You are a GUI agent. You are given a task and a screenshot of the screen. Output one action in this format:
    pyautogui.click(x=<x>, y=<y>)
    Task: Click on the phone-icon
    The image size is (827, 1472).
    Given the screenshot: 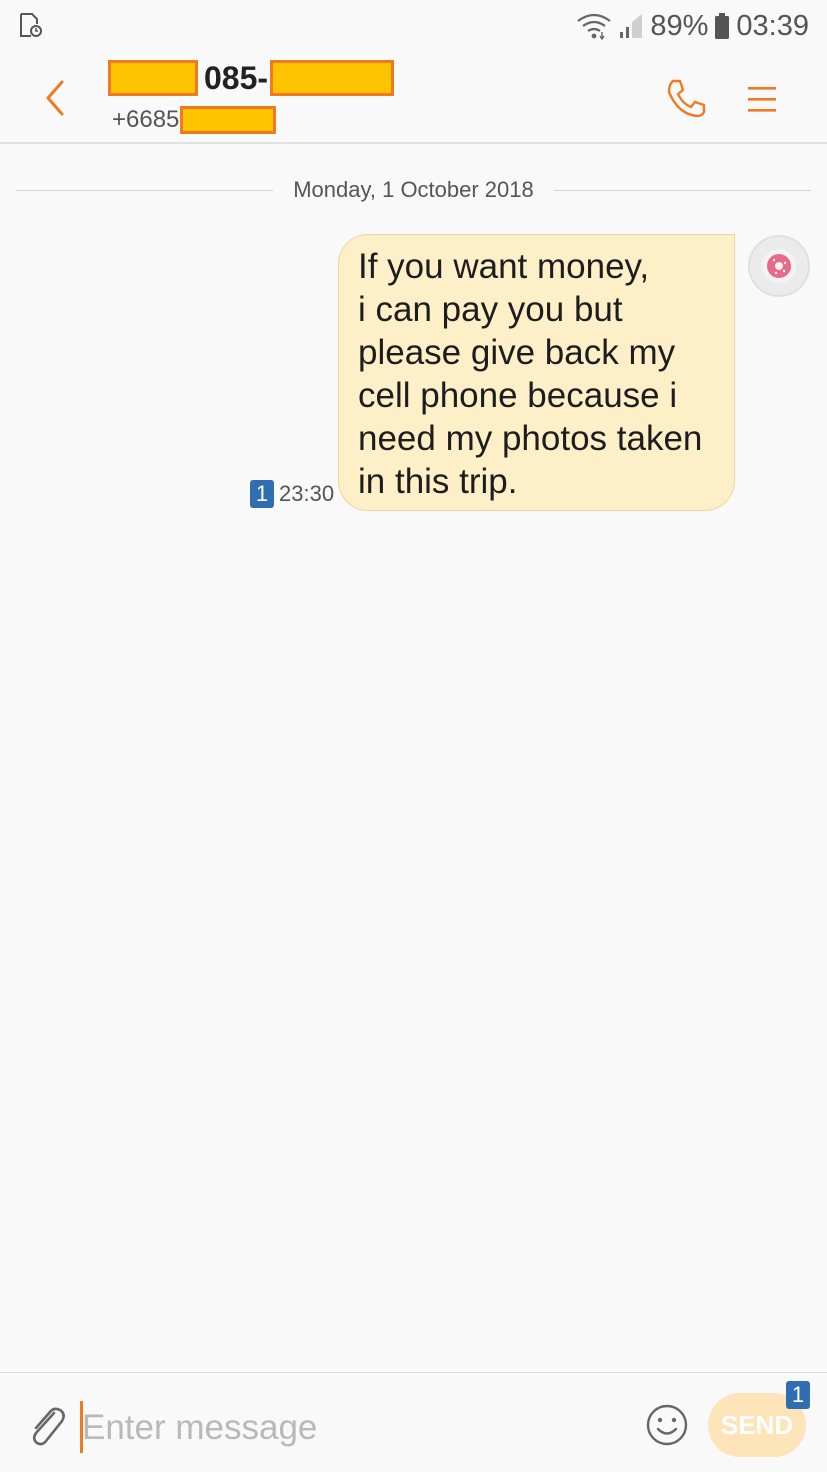 What is the action you would take?
    pyautogui.click(x=686, y=98)
    